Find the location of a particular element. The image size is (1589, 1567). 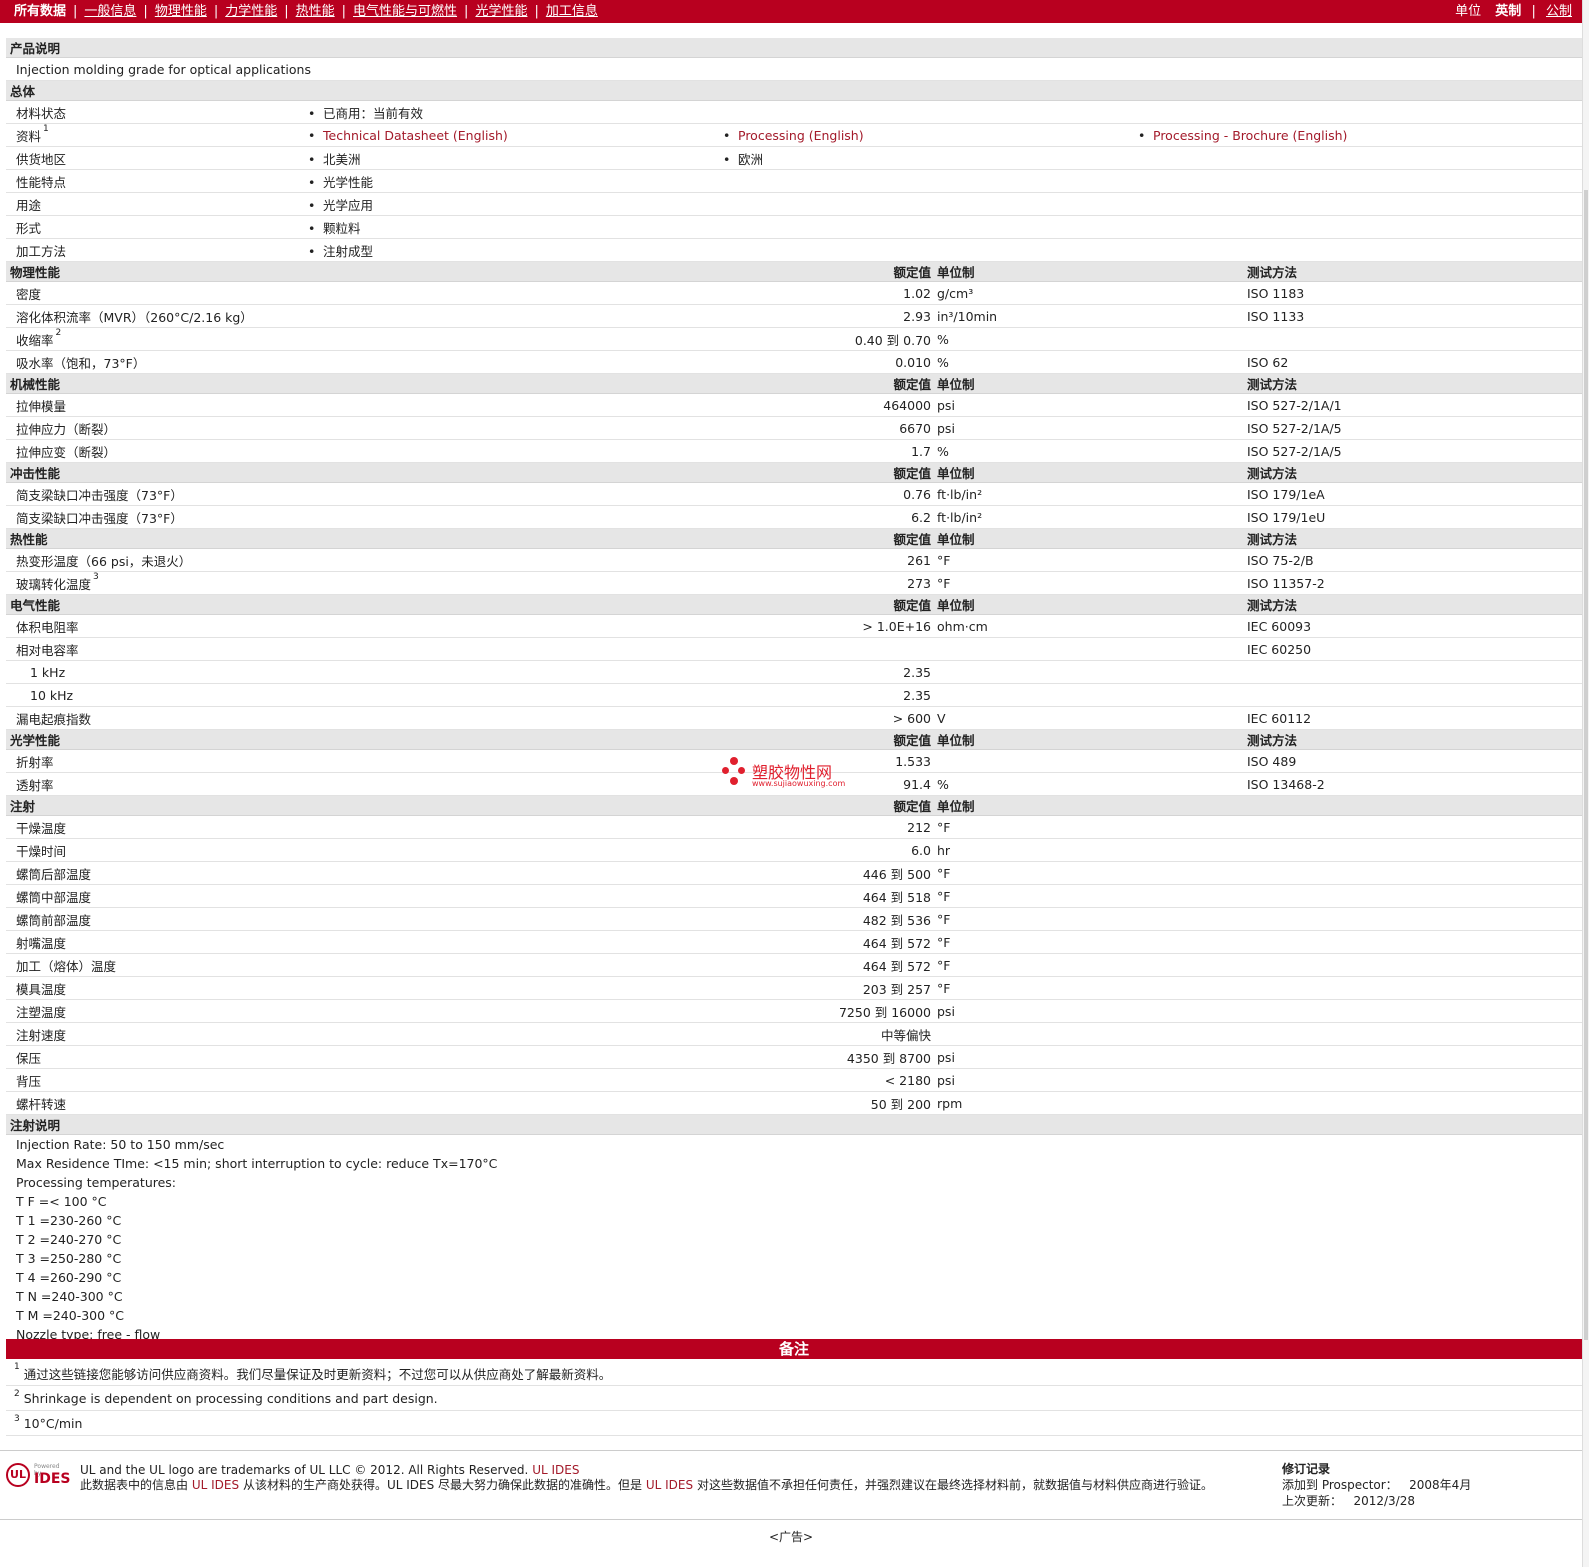

general-values: • 光学应用 is located at coordinates (945, 204).